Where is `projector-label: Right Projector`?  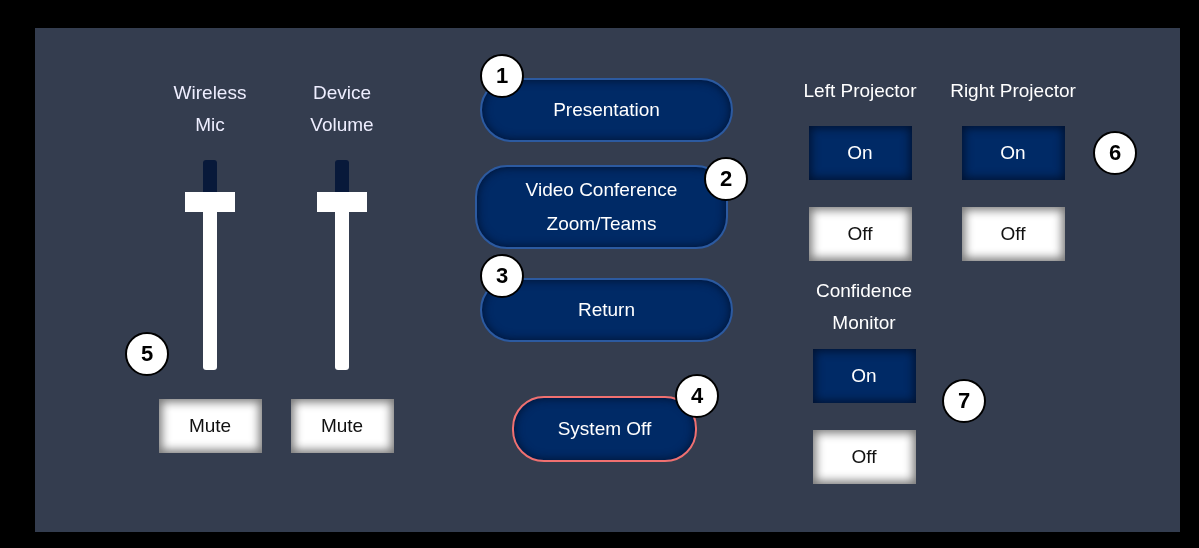 projector-label: Right Projector is located at coordinates (1013, 91).